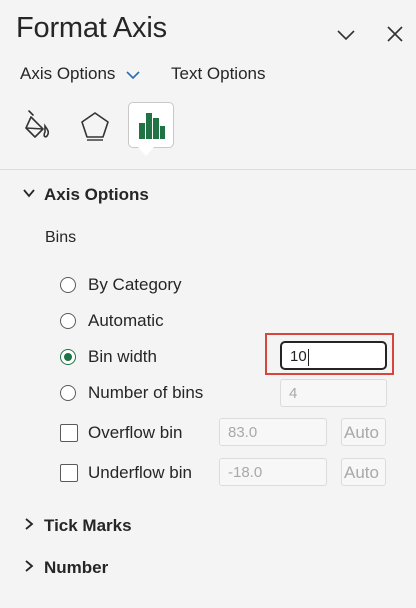  I want to click on overflow-auto-label: Auto, so click(361, 432).